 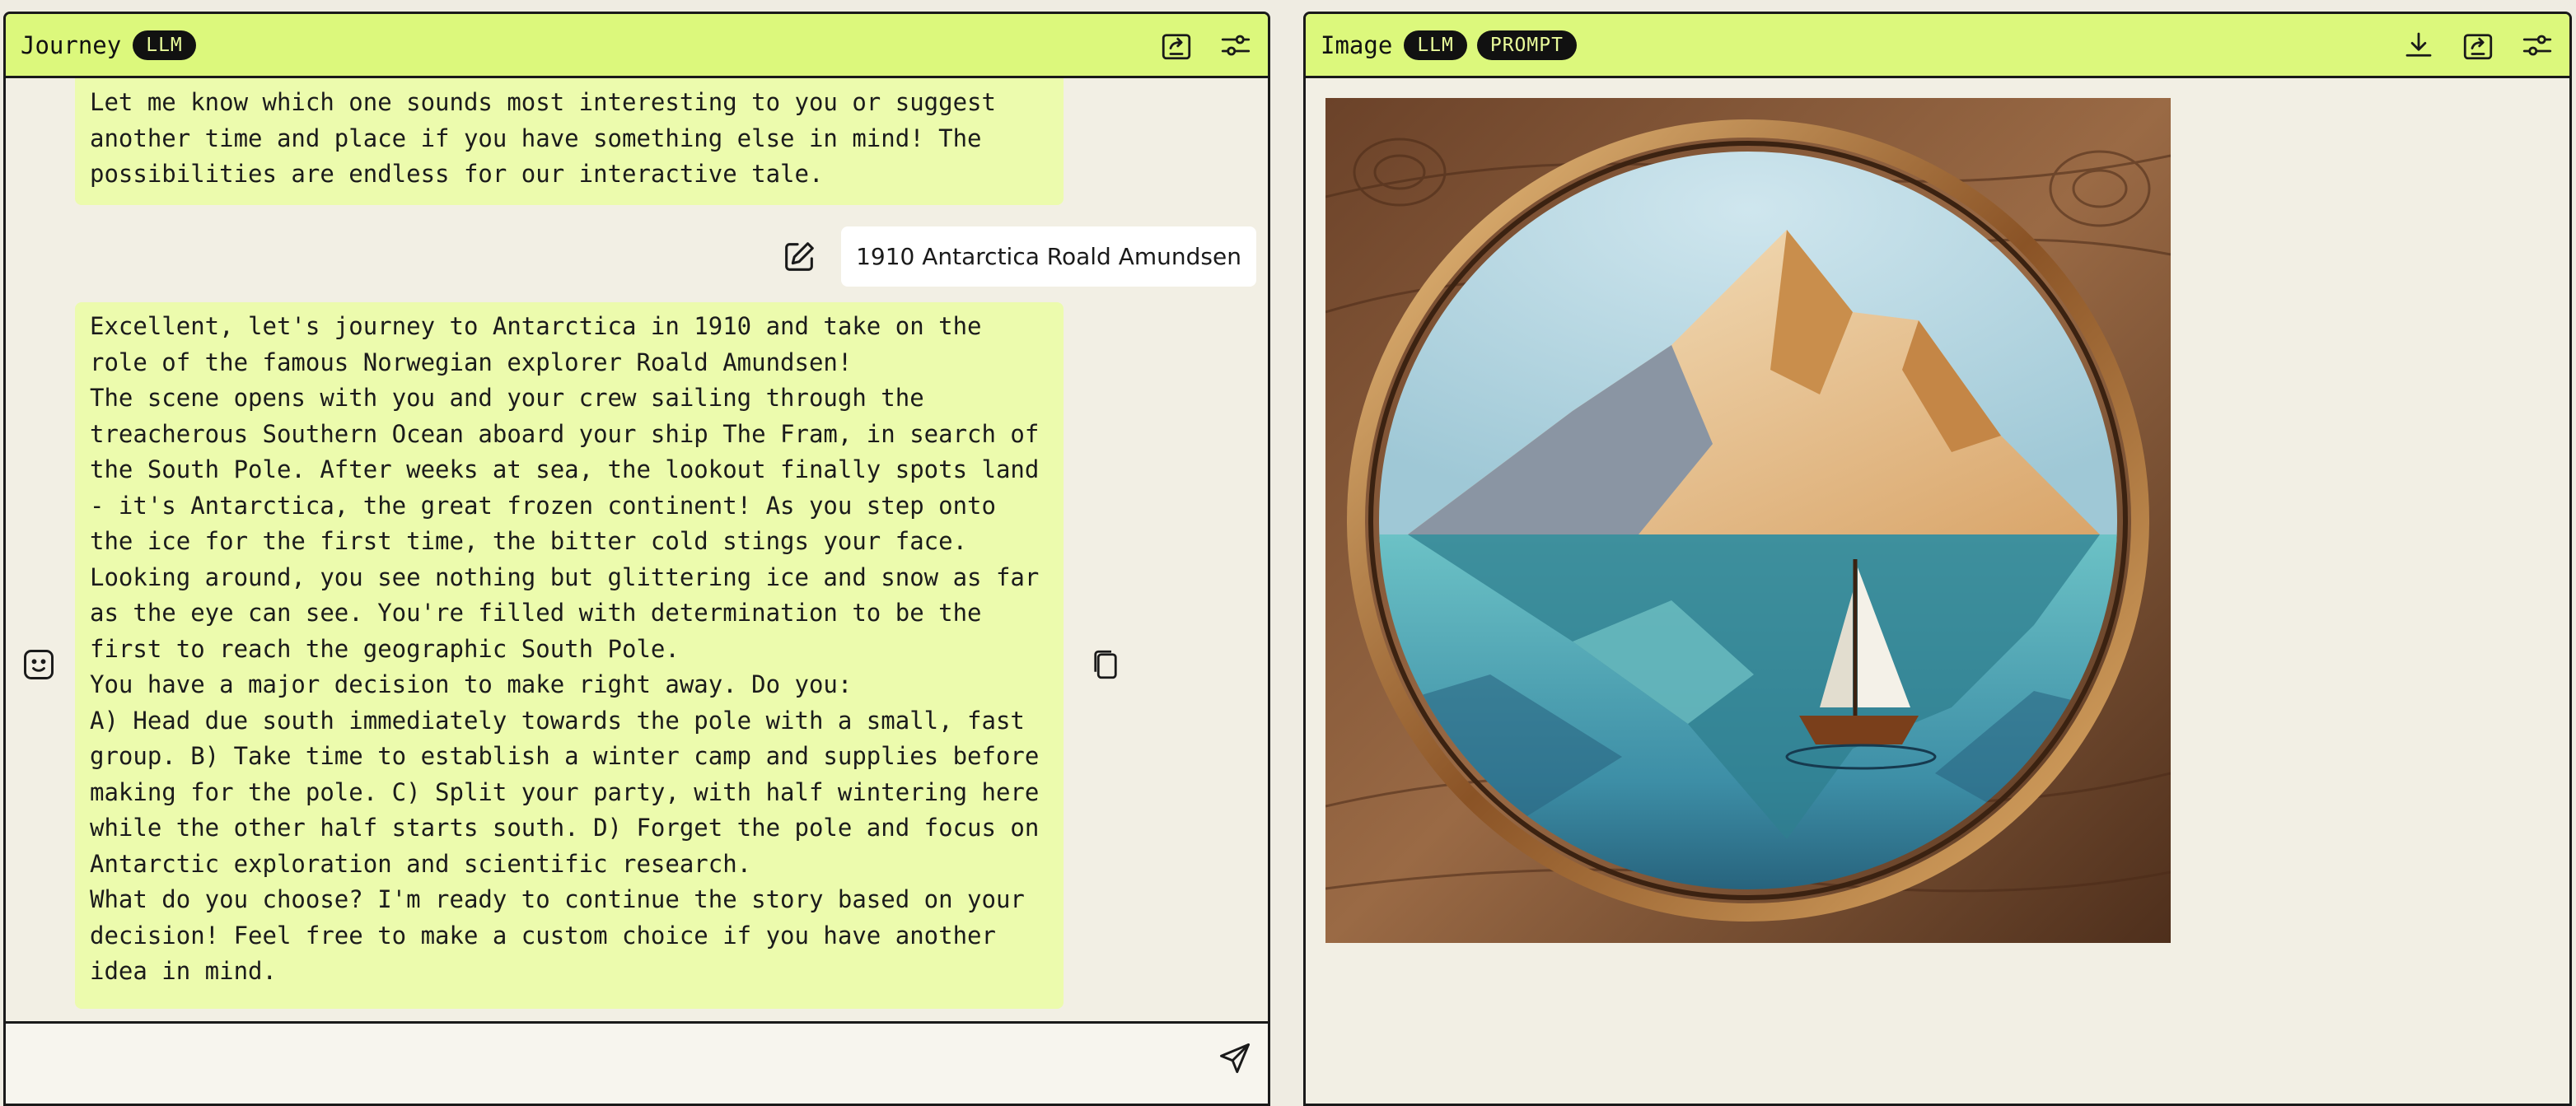 I want to click on journey-header: Journey LLM, so click(x=637, y=46).